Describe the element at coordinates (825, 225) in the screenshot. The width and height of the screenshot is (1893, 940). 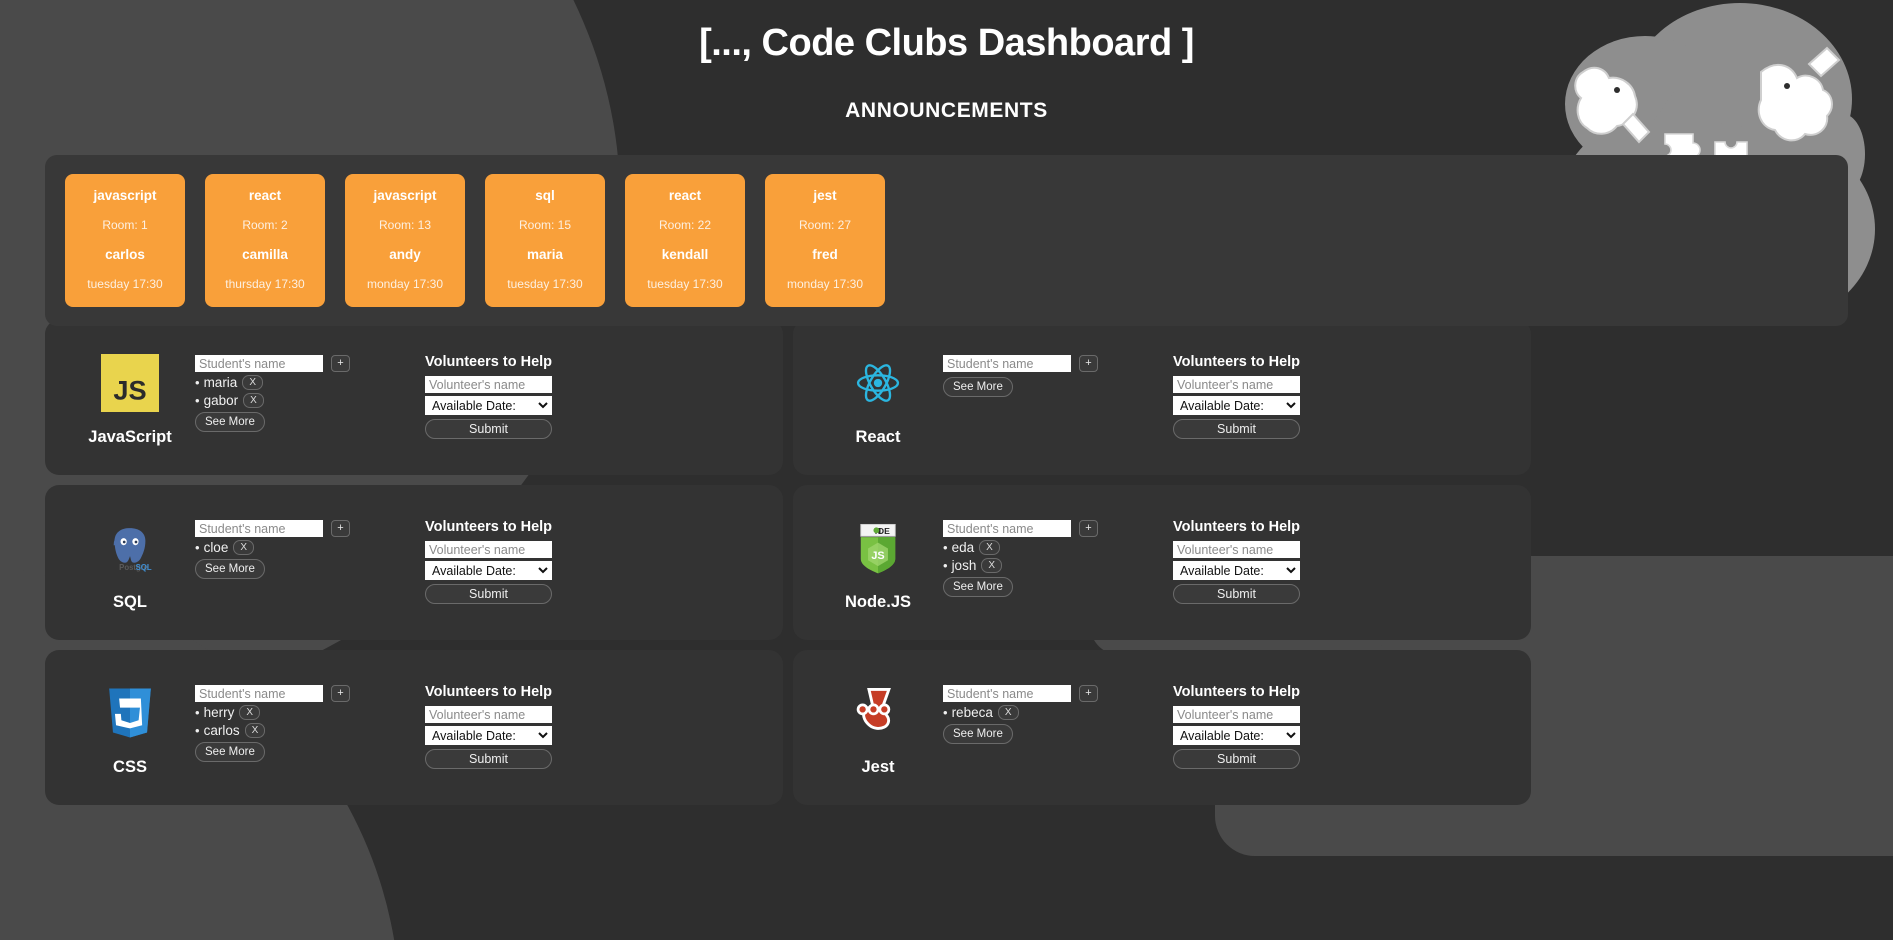
I see `announcement-room: Room: 27` at that location.